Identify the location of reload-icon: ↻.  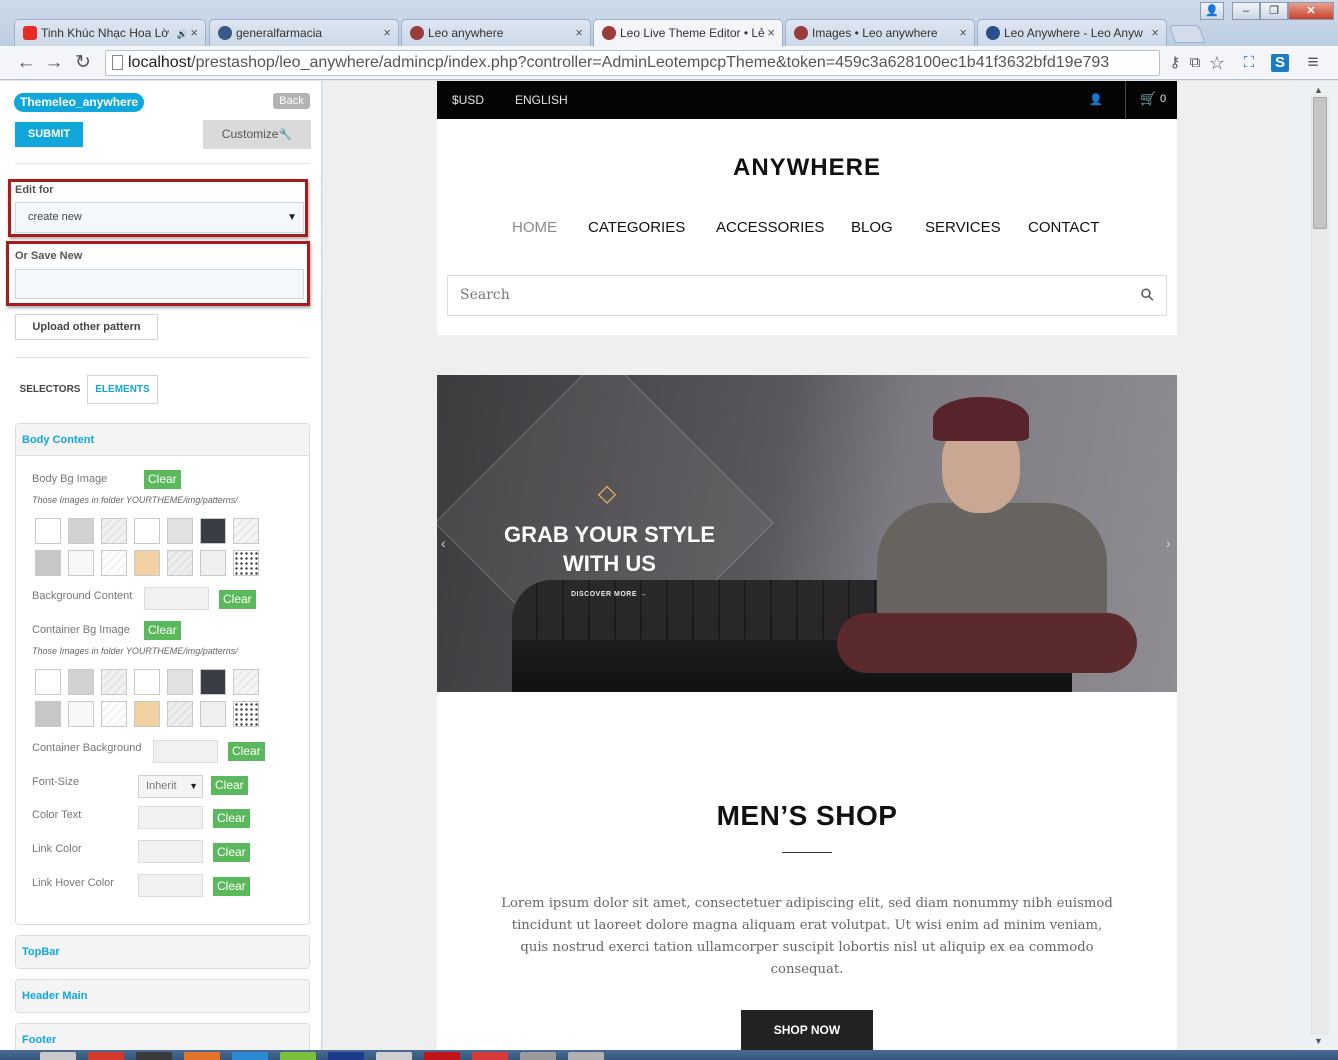
(83, 63).